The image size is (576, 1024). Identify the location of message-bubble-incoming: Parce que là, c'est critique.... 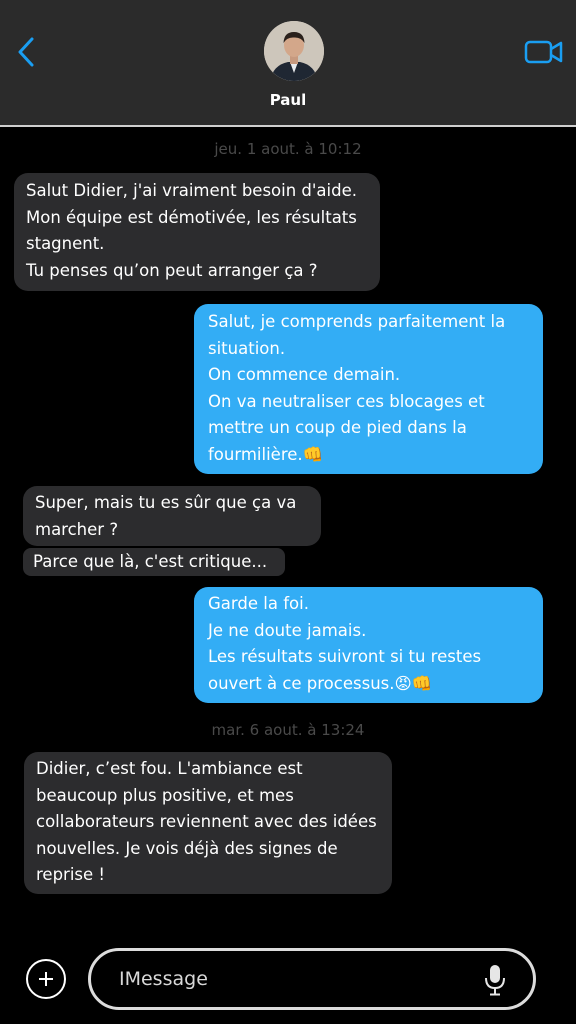
(154, 562).